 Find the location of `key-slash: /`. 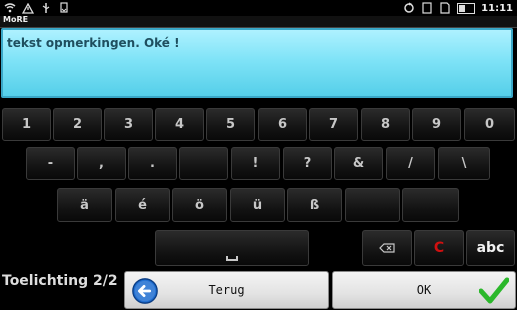

key-slash: / is located at coordinates (410, 163).